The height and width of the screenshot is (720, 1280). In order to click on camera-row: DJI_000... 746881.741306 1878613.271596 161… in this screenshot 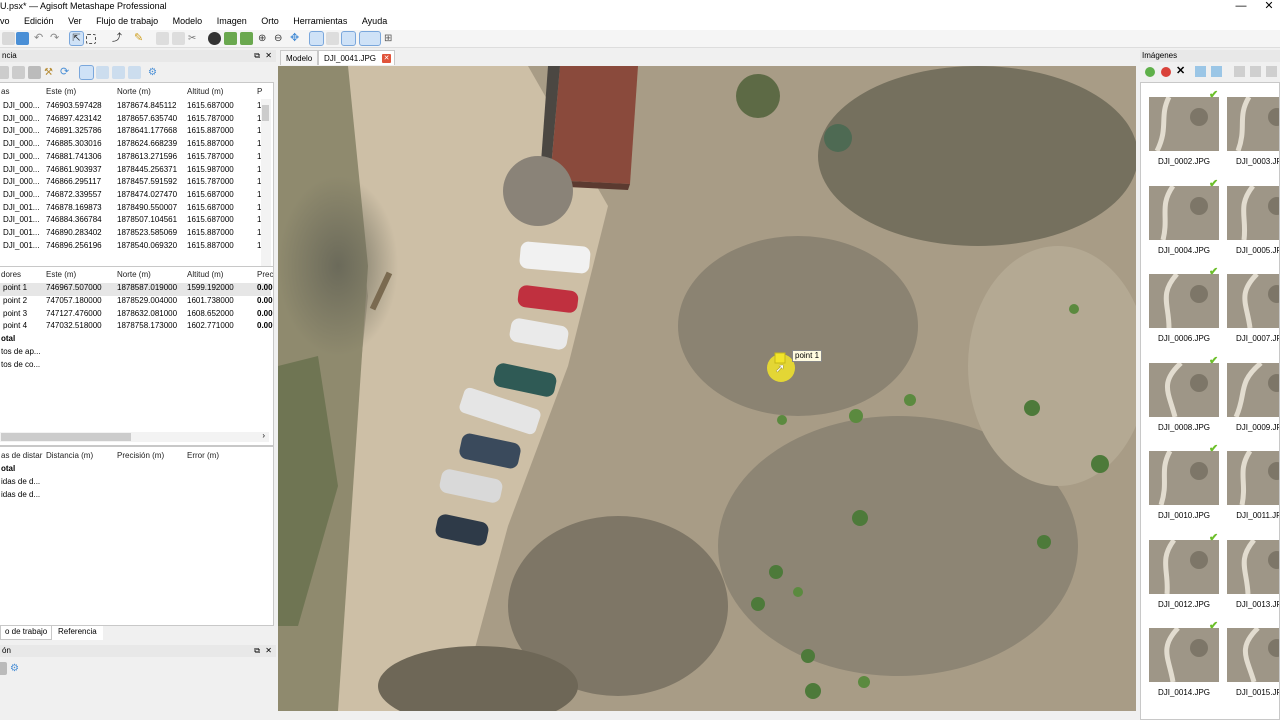, I will do `click(130, 158)`.